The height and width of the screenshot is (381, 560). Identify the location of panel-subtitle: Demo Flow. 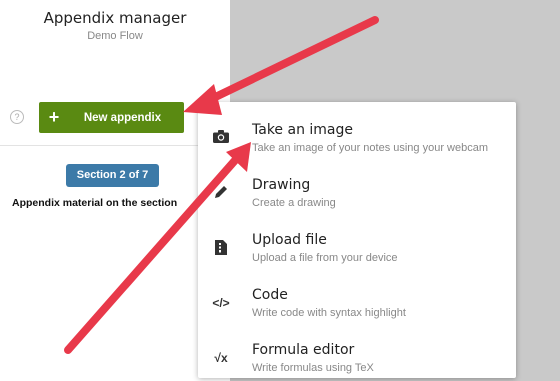
(115, 36).